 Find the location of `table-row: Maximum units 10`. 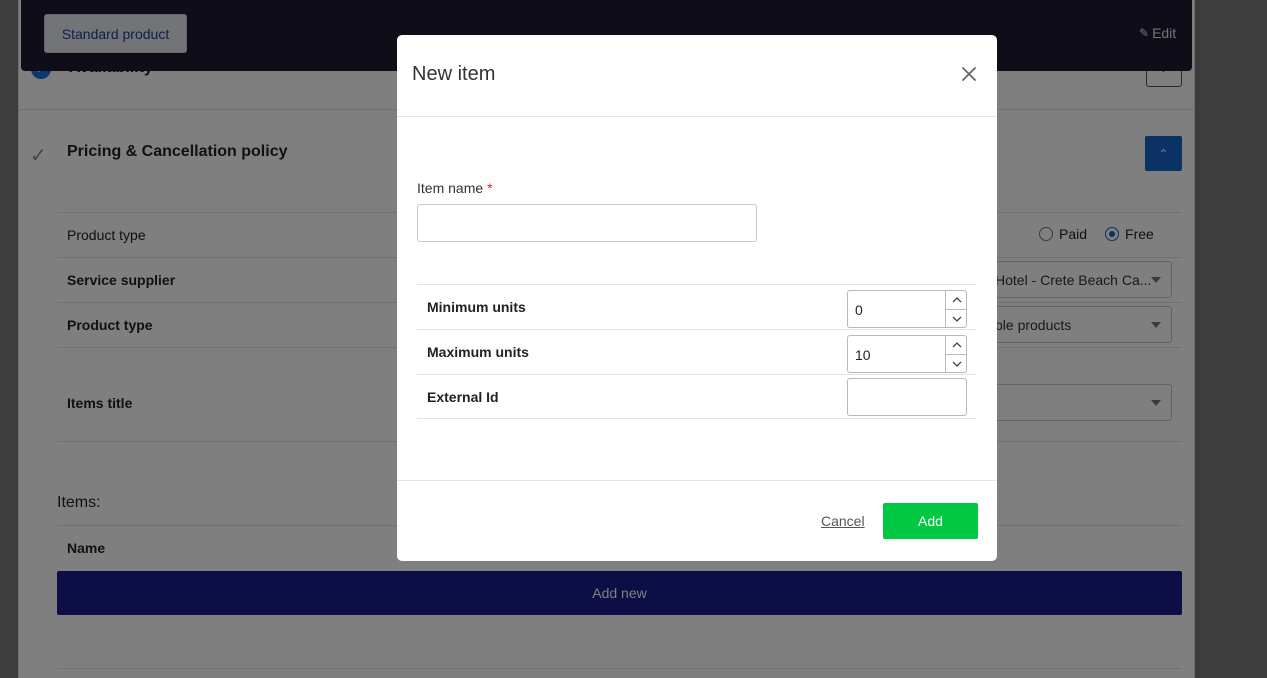

table-row: Maximum units 10 is located at coordinates (696, 351).